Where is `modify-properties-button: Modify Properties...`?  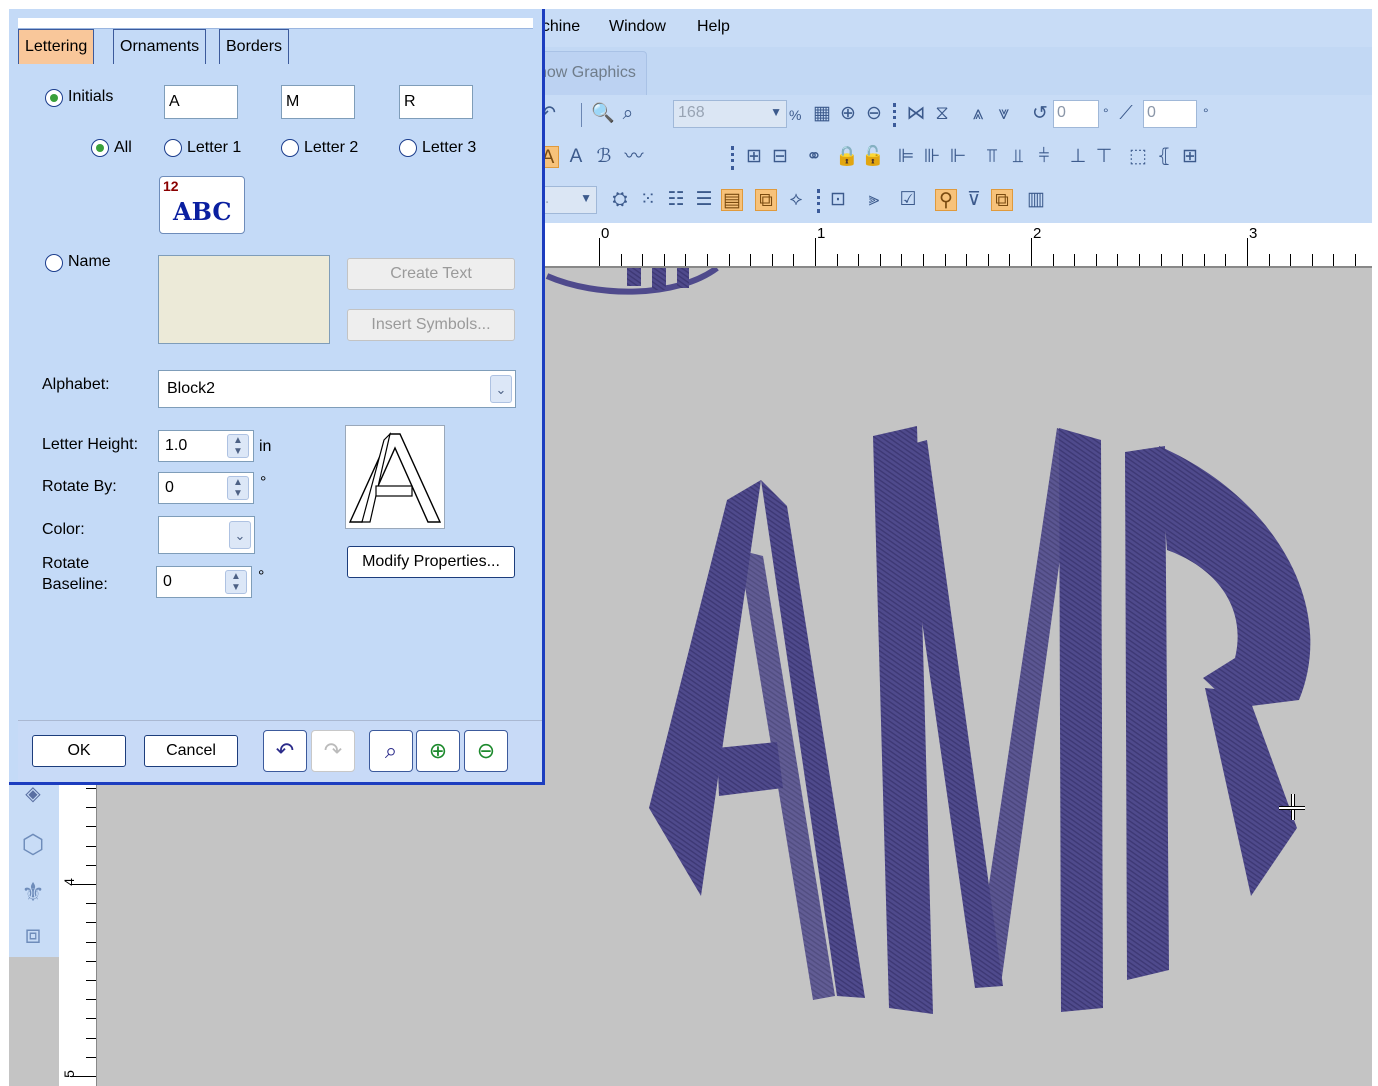
modify-properties-button: Modify Properties... is located at coordinates (431, 562).